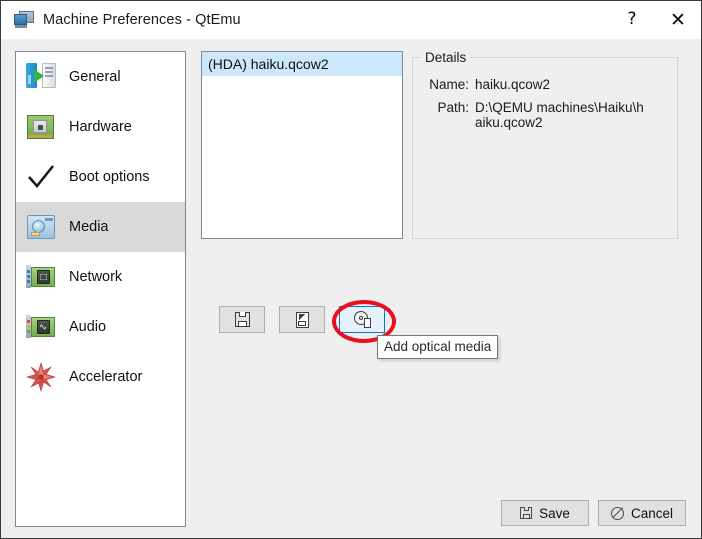 The height and width of the screenshot is (539, 702). What do you see at coordinates (554, 513) in the screenshot?
I see `save-button-label: Save` at bounding box center [554, 513].